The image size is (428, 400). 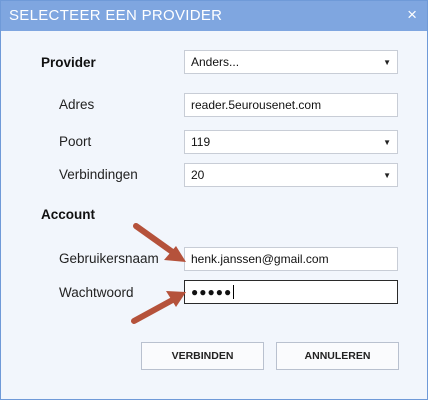 What do you see at coordinates (198, 175) in the screenshot?
I see `connections-select-value: 20` at bounding box center [198, 175].